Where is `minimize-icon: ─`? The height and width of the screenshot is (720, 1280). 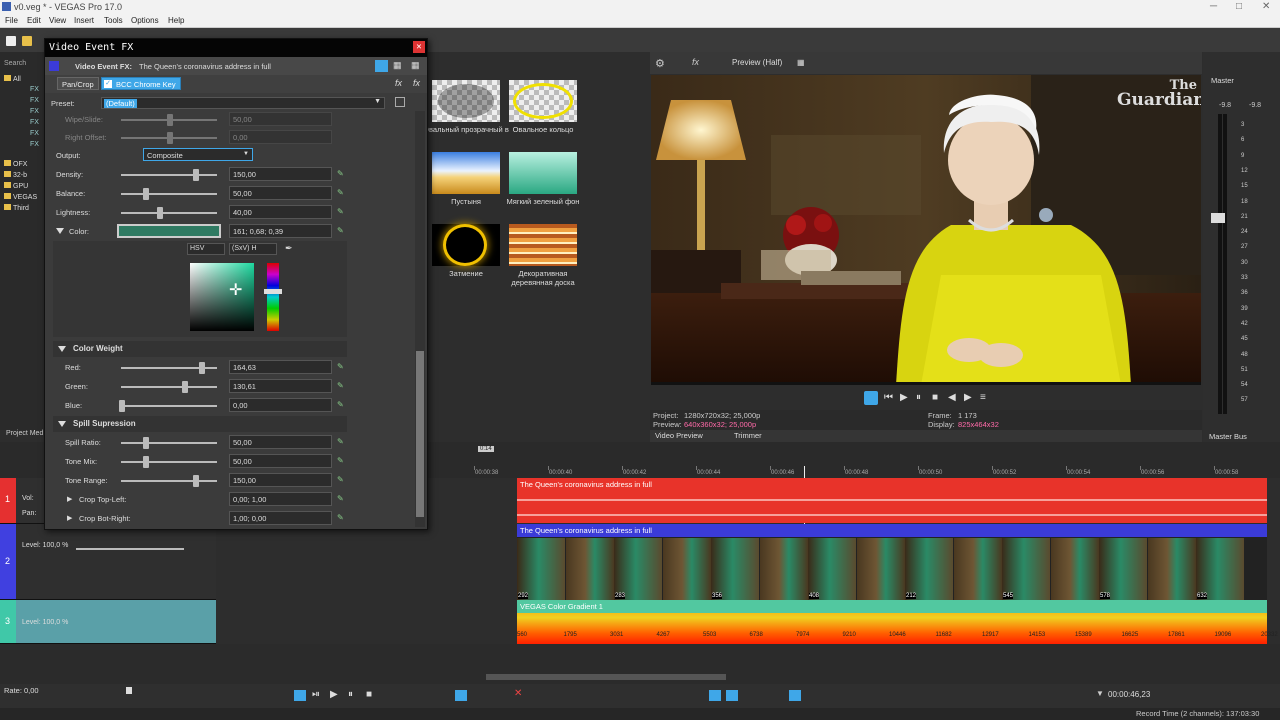
minimize-icon: ─ is located at coordinates (1213, 6).